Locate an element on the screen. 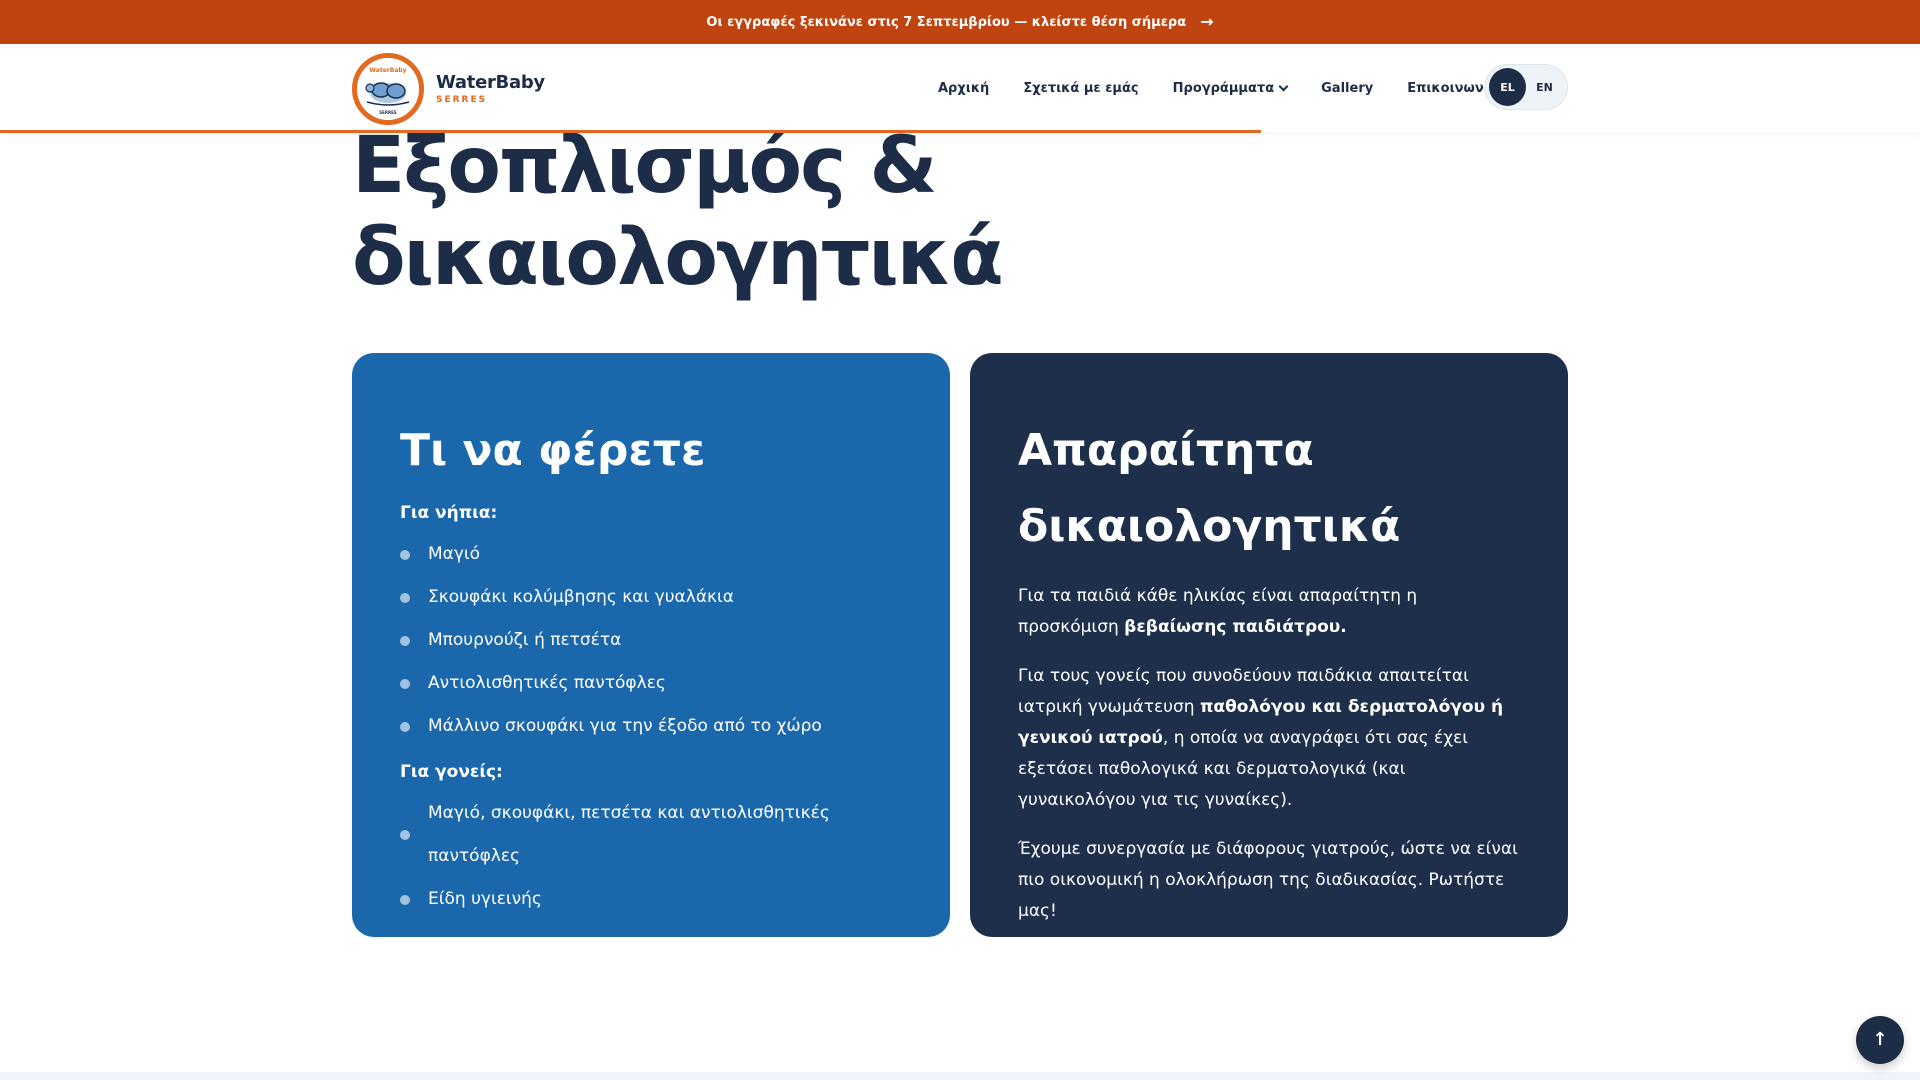  list-item: Είδη υγιεινής is located at coordinates (651, 899).